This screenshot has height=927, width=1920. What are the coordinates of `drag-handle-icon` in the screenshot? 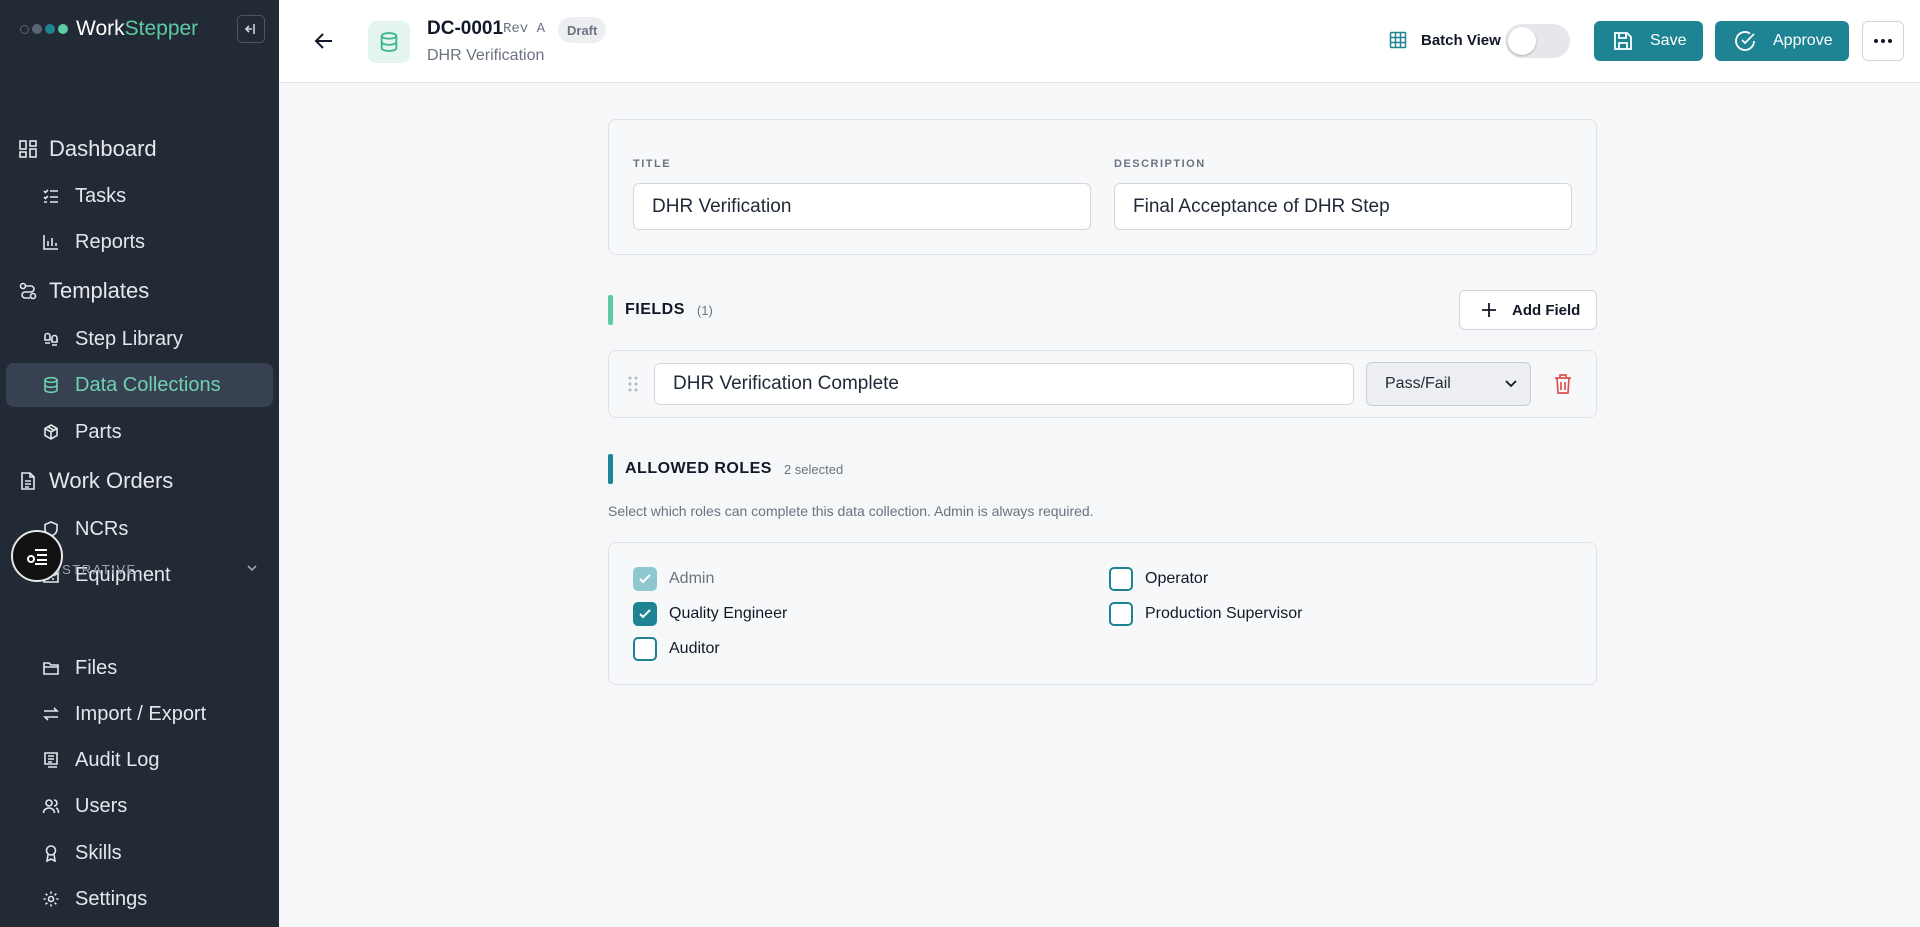 It's located at (633, 384).